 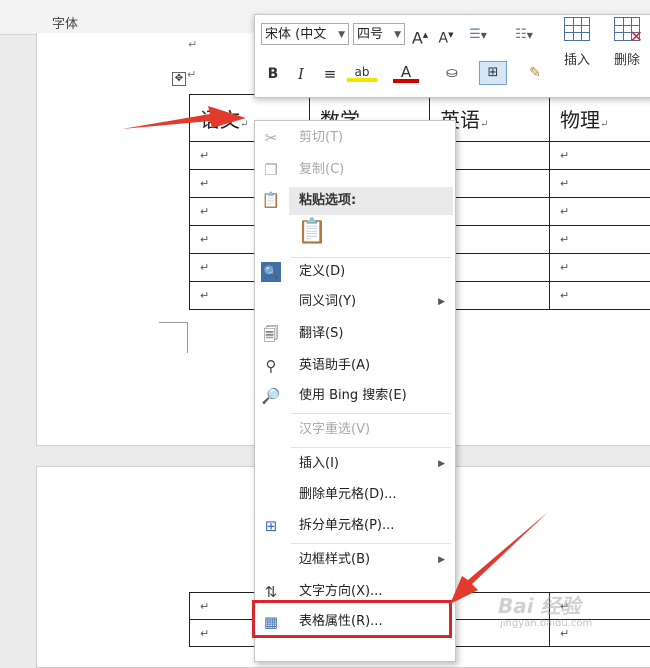 I want to click on watermark-logo: Bai 经验, so click(x=539, y=604).